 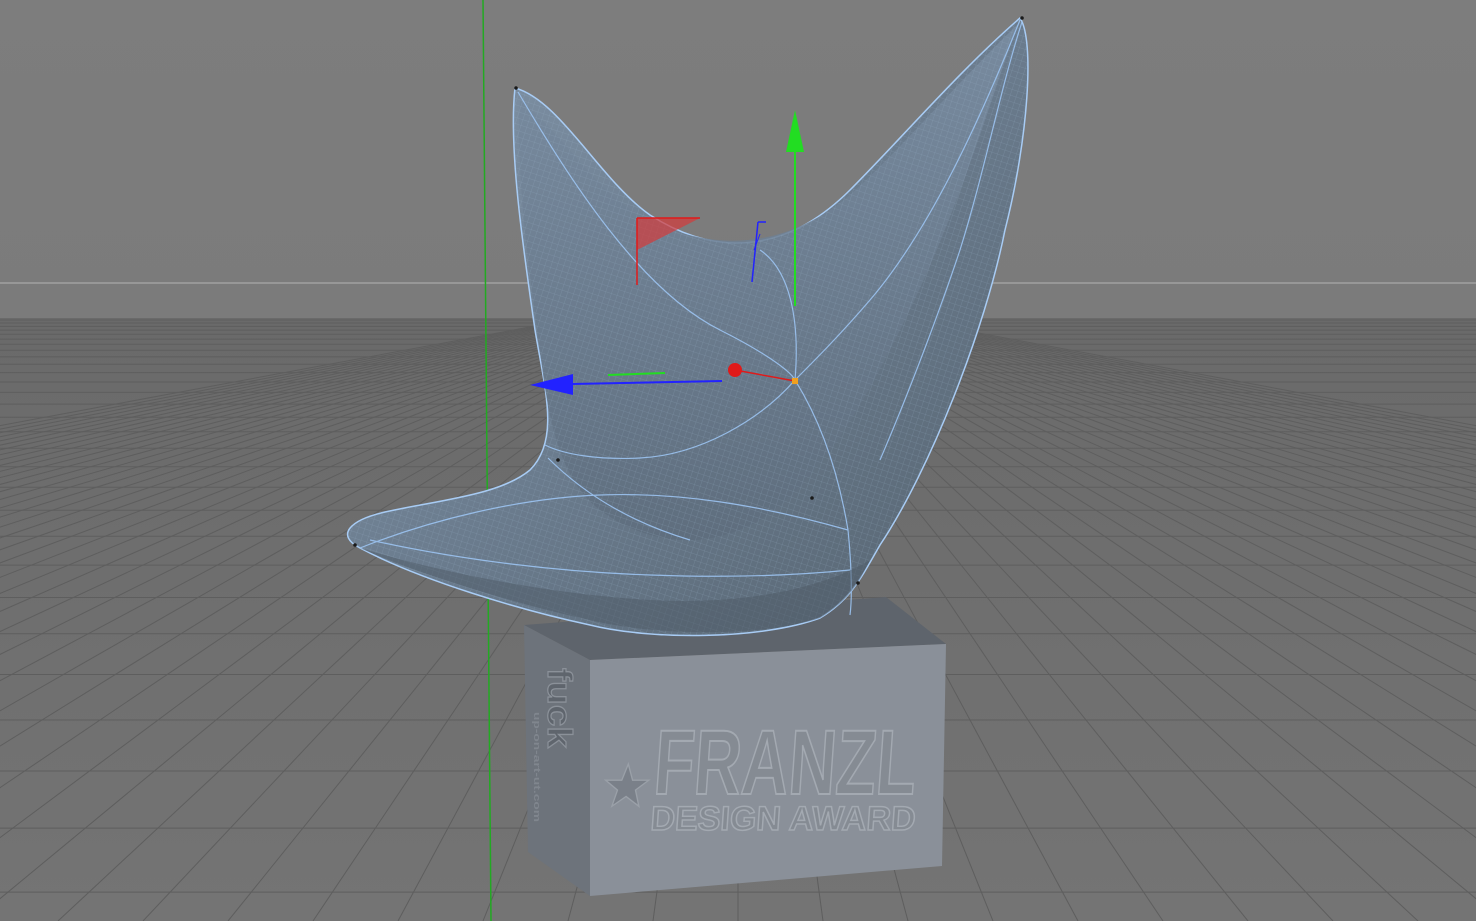 What do you see at coordinates (537, 767) in the screenshot?
I see `plinth-side-subtext: up-on-art-ut.com` at bounding box center [537, 767].